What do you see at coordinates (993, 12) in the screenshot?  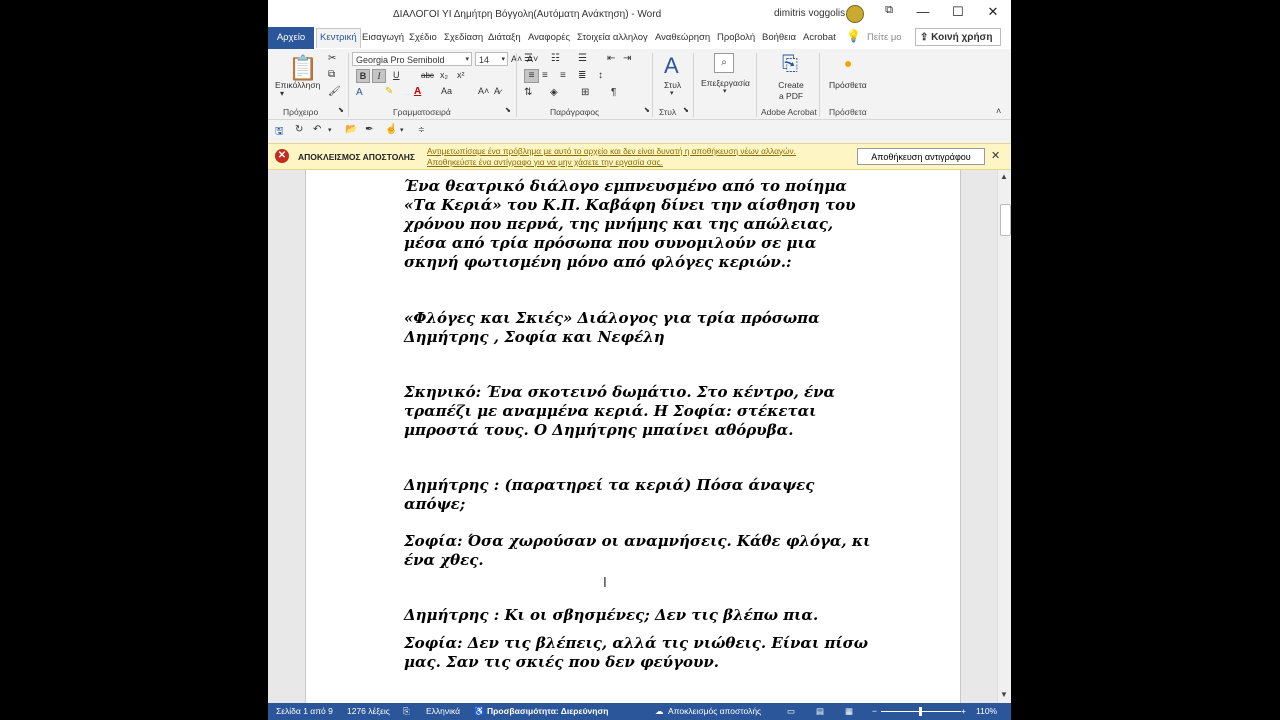 I see `close-button: ✕` at bounding box center [993, 12].